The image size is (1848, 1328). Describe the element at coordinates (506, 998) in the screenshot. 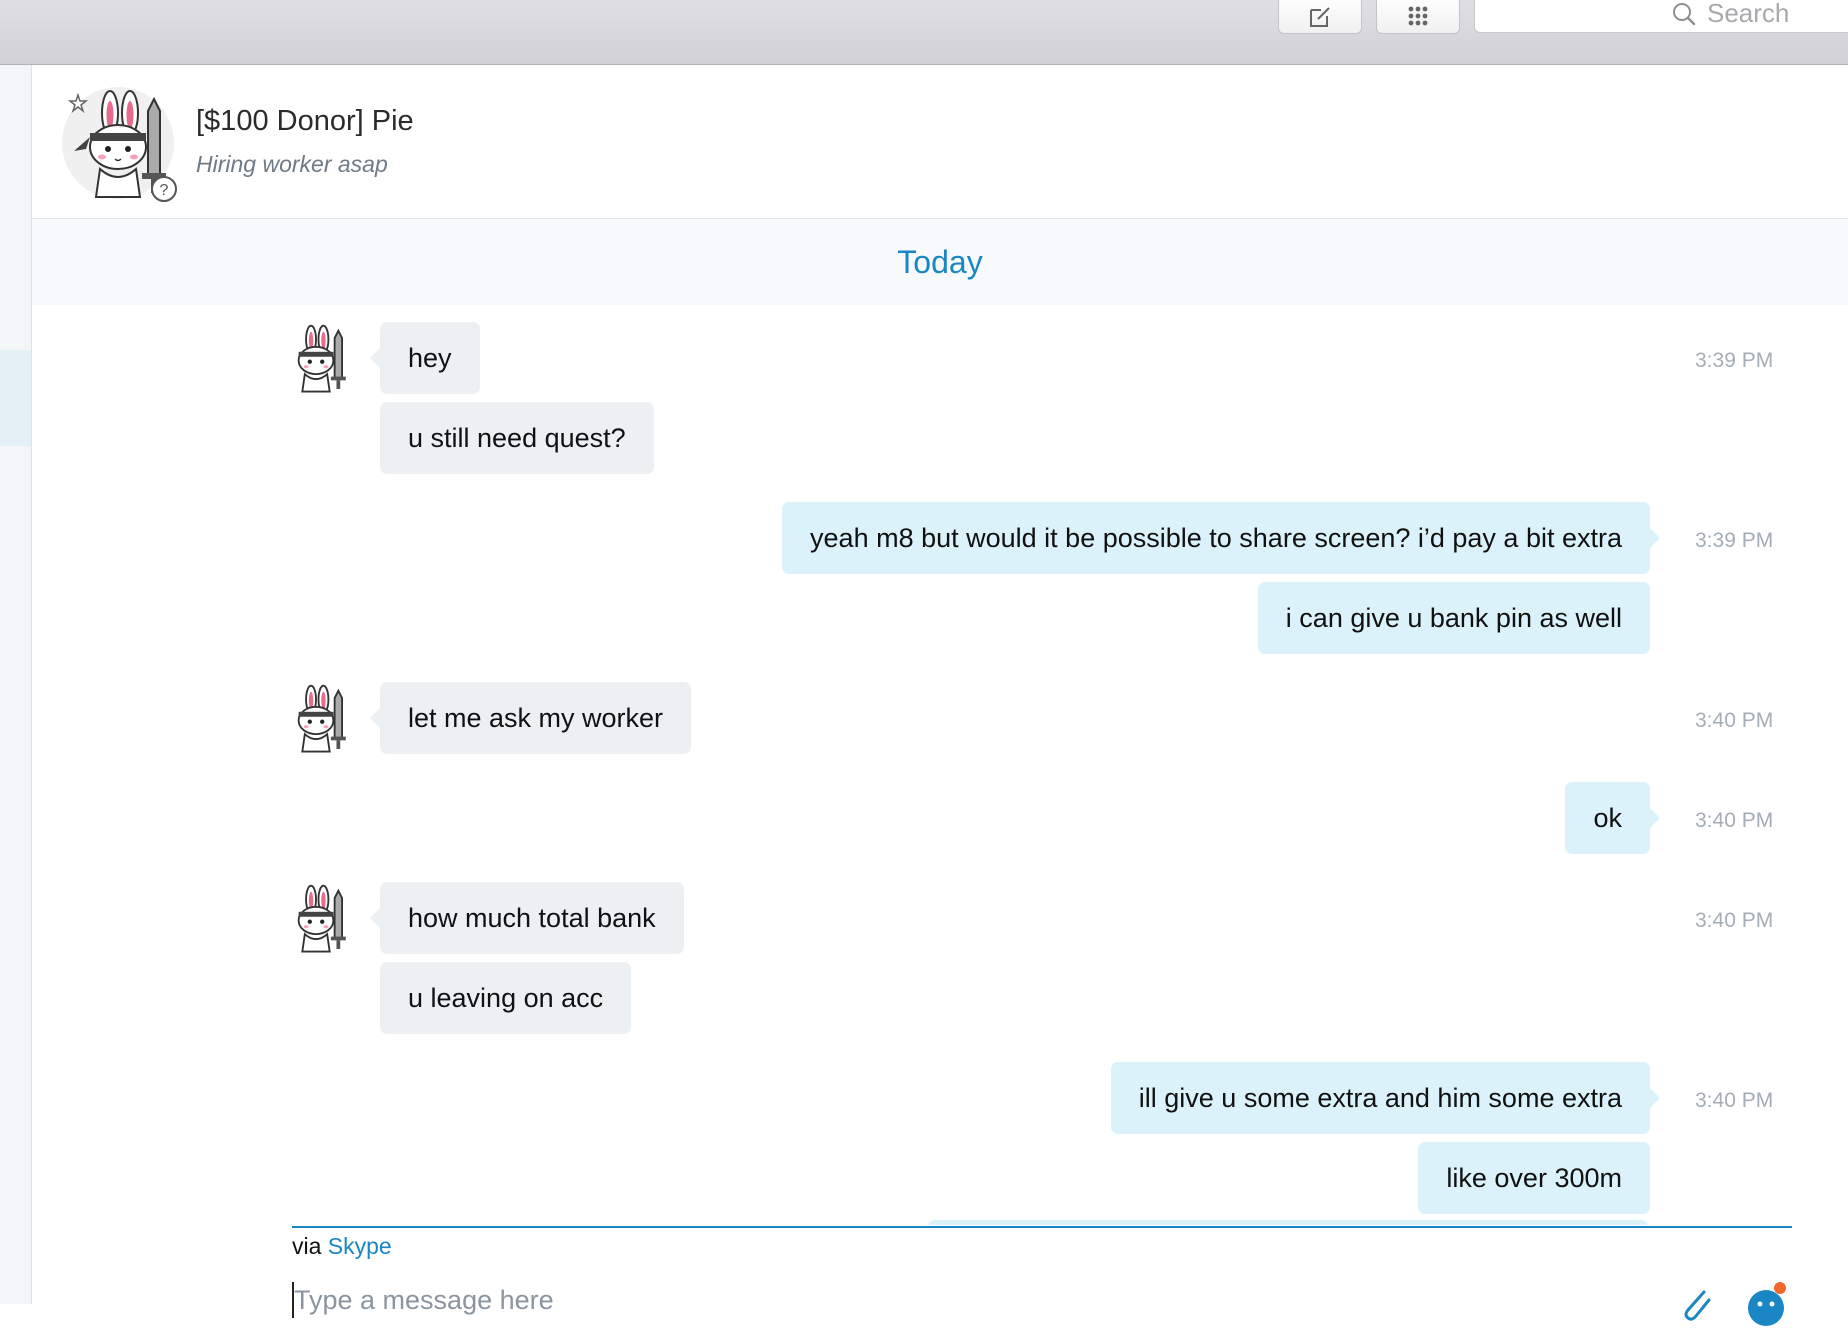

I see `message-bubble-incoming: u leaving on acc` at that location.